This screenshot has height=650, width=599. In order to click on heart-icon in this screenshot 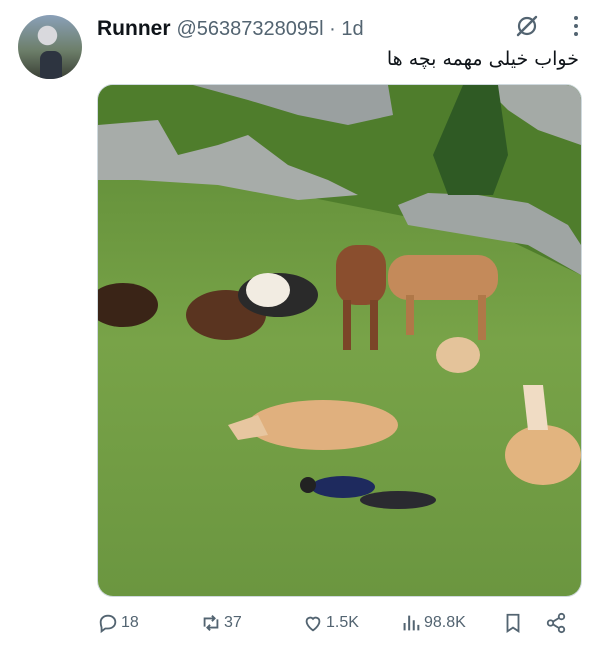, I will do `click(313, 624)`.